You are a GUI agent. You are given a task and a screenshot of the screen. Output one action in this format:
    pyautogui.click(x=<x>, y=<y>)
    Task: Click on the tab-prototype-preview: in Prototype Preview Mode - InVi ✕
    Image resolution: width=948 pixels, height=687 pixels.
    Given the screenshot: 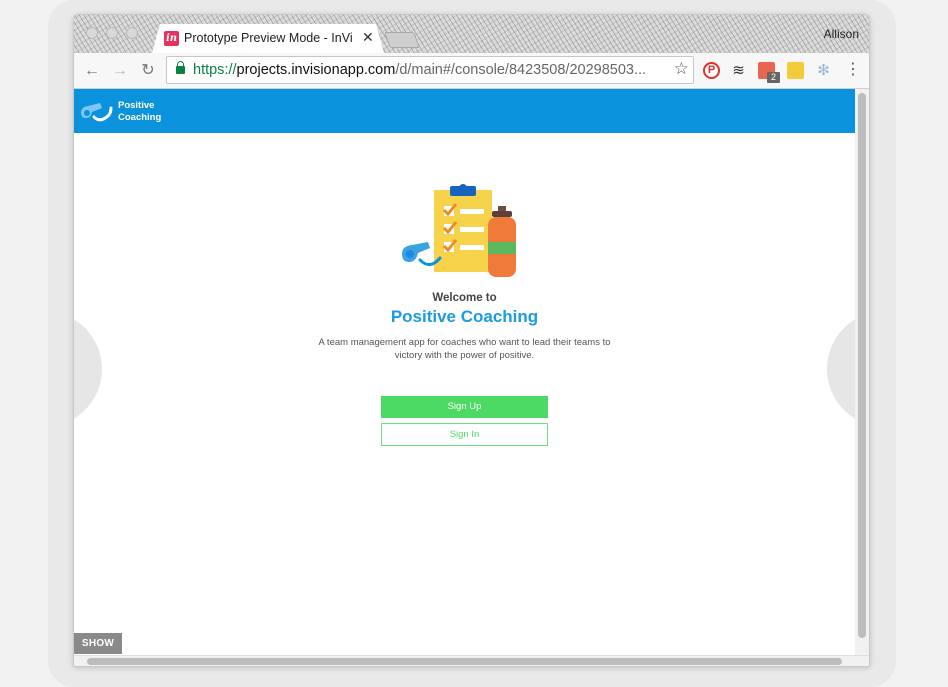 What is the action you would take?
    pyautogui.click(x=268, y=38)
    